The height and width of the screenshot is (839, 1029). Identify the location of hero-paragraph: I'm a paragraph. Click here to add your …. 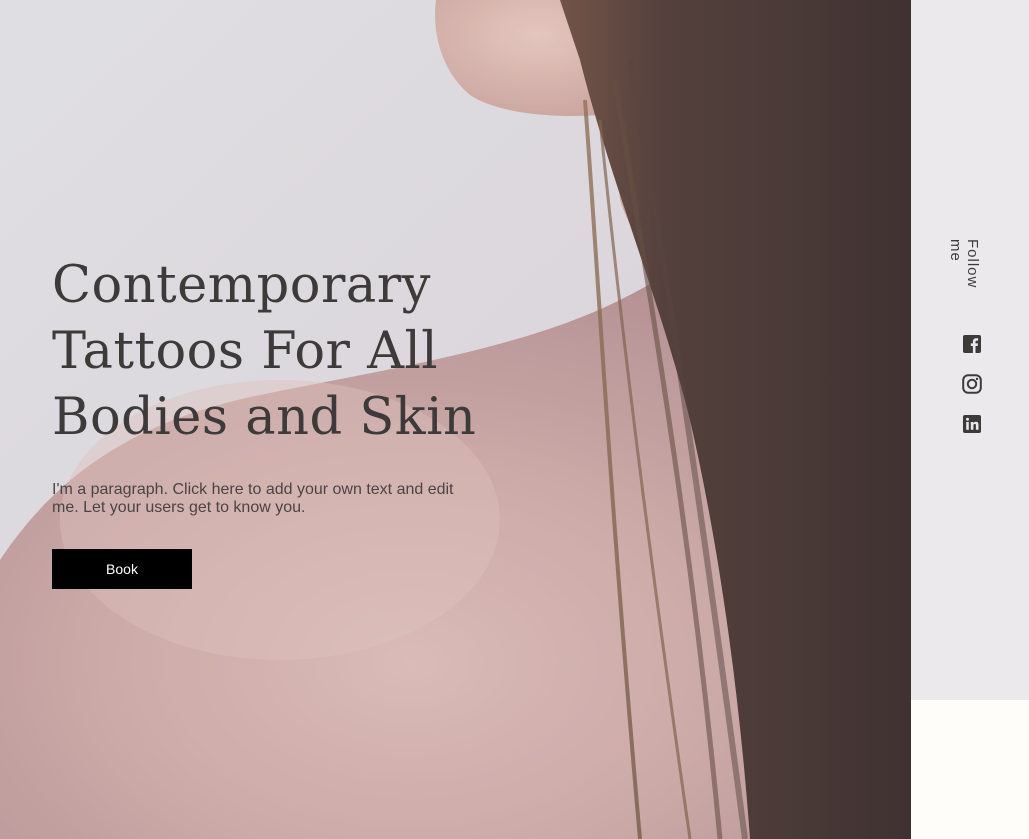
(253, 498).